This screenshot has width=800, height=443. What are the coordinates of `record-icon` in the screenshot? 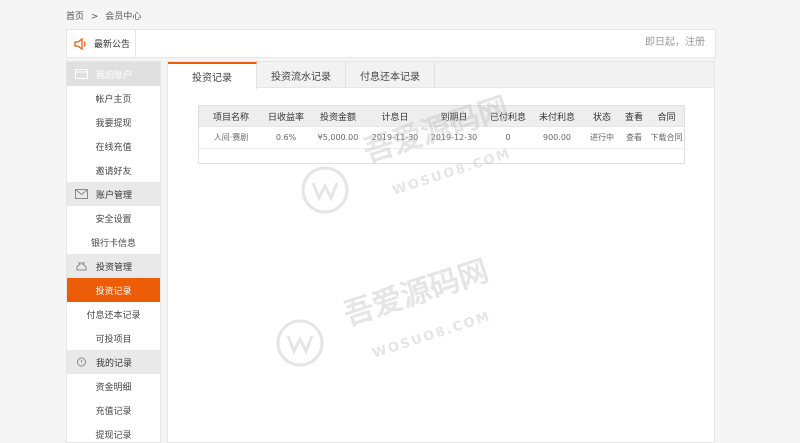 It's located at (81, 362).